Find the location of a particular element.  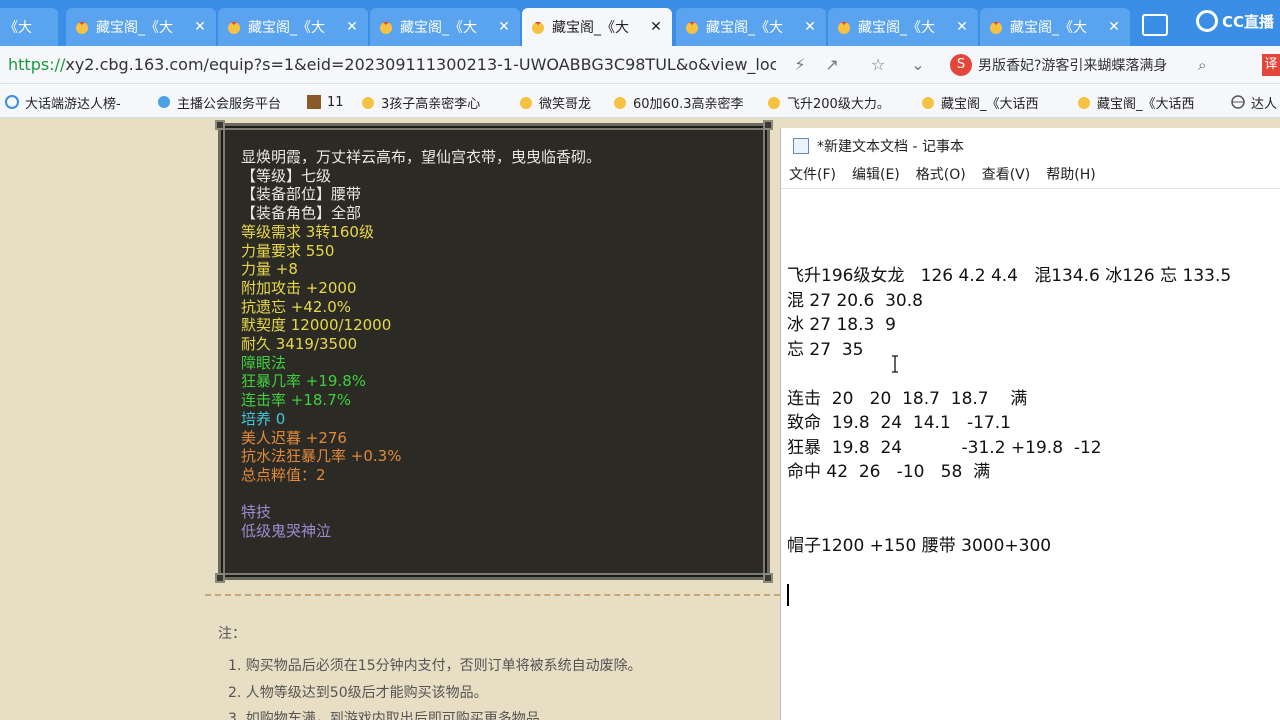

search-engine-icon: S is located at coordinates (961, 65).